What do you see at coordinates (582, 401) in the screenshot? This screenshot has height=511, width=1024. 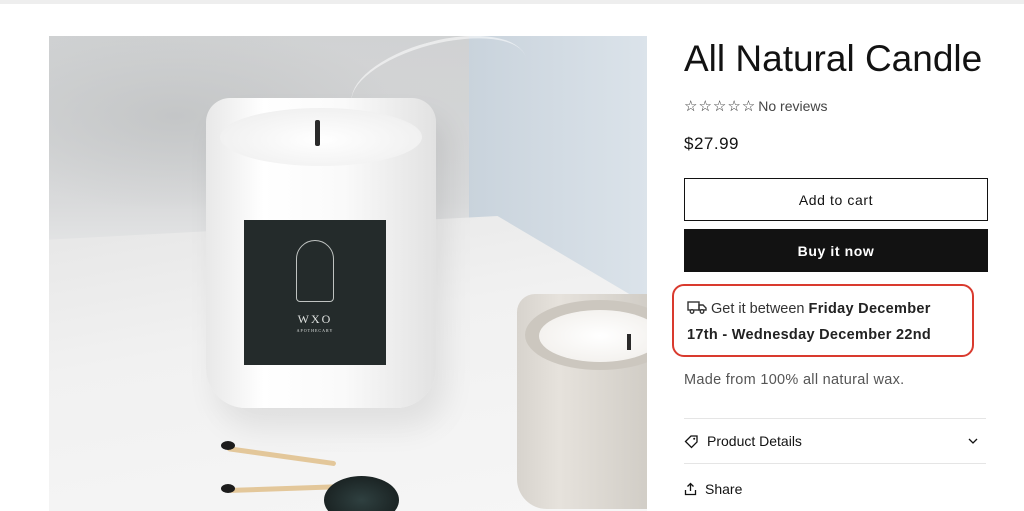 I see `concrete-candle` at bounding box center [582, 401].